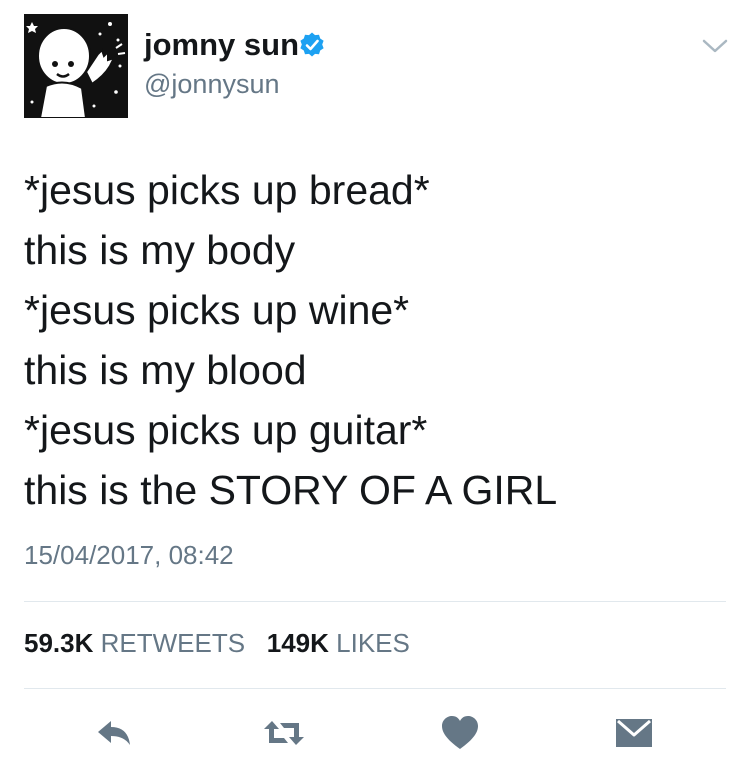  I want to click on cartoon-alien-avatar-icon, so click(76, 66).